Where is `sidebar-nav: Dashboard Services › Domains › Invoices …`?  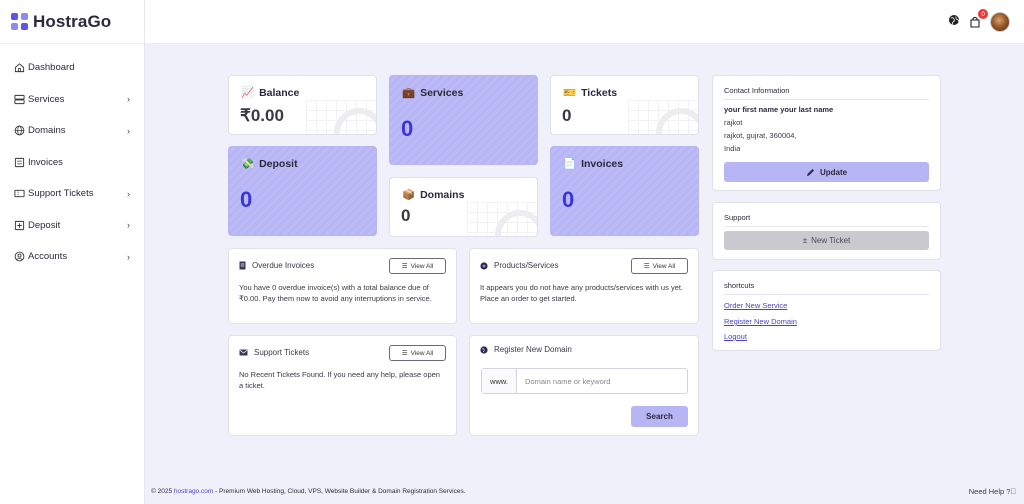
sidebar-nav: Dashboard Services › Domains › Invoices … is located at coordinates (72, 158).